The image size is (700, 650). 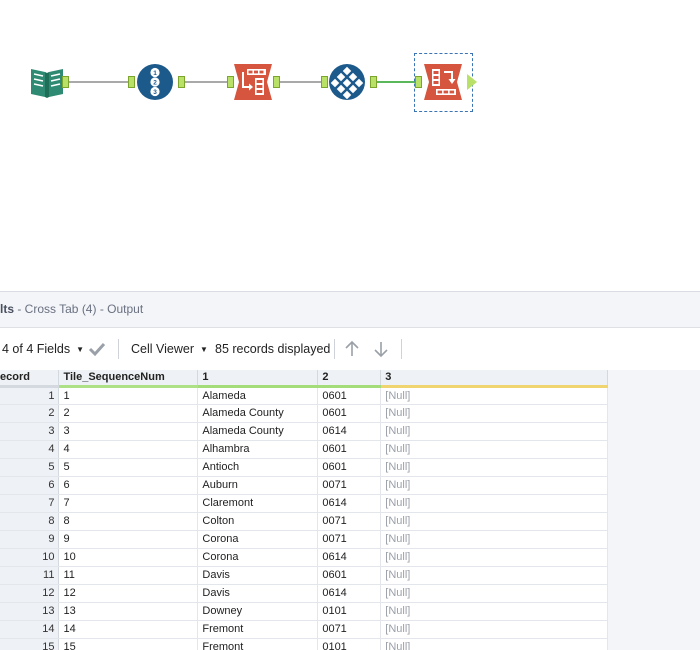 I want to click on column-header-record: ecord, so click(x=30, y=379).